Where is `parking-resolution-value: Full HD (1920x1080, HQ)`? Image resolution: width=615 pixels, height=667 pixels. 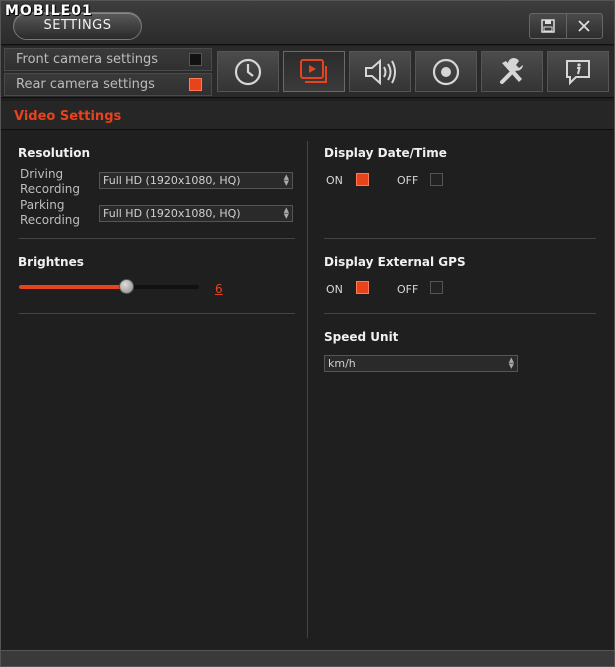
parking-resolution-value: Full HD (1920x1080, HQ) is located at coordinates (172, 213).